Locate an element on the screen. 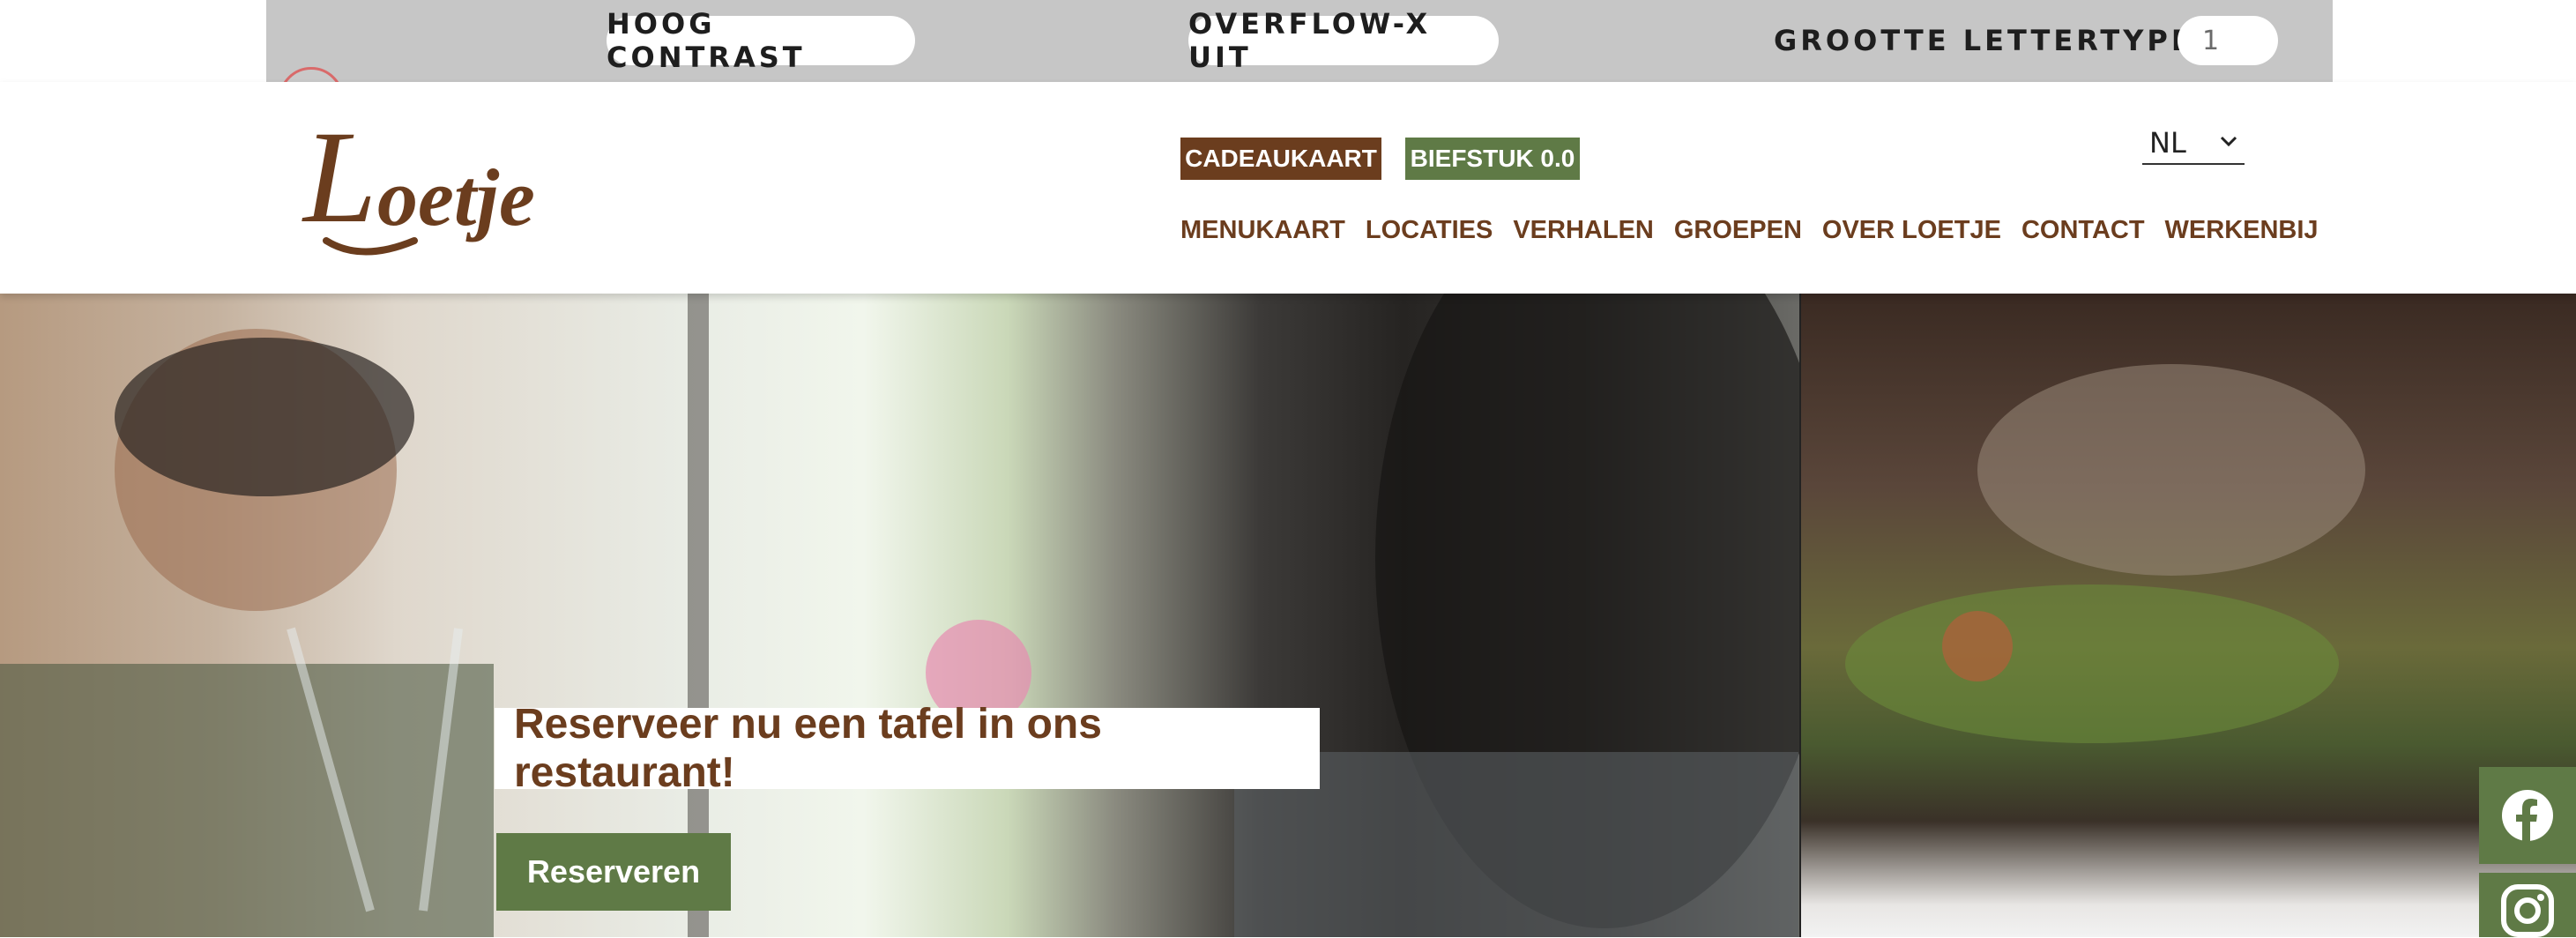  svg-text: L is located at coordinates (339, 179).